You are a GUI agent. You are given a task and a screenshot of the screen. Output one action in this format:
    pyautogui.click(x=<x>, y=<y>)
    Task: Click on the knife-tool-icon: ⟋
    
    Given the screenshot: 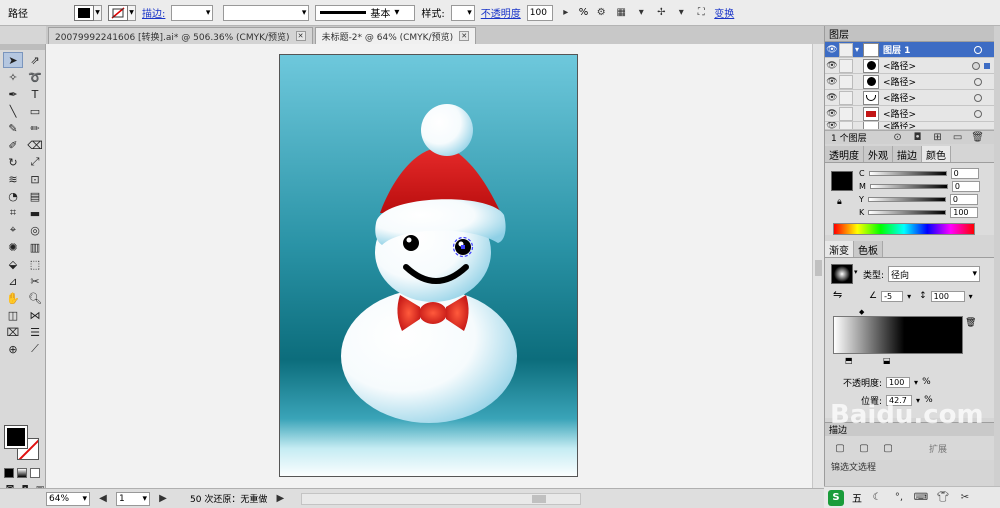 What is the action you would take?
    pyautogui.click(x=35, y=349)
    